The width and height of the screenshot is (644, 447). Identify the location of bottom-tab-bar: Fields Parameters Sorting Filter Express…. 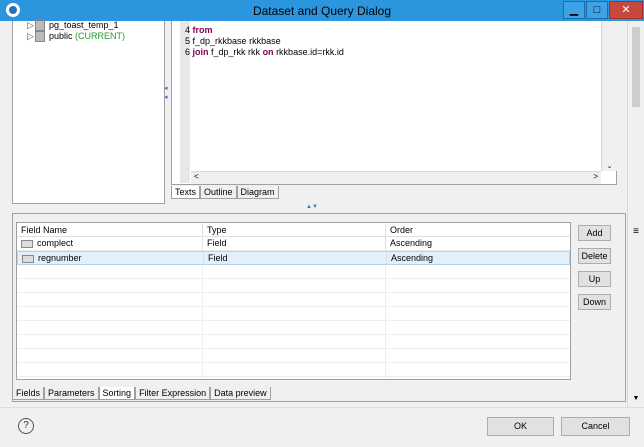
(141, 393).